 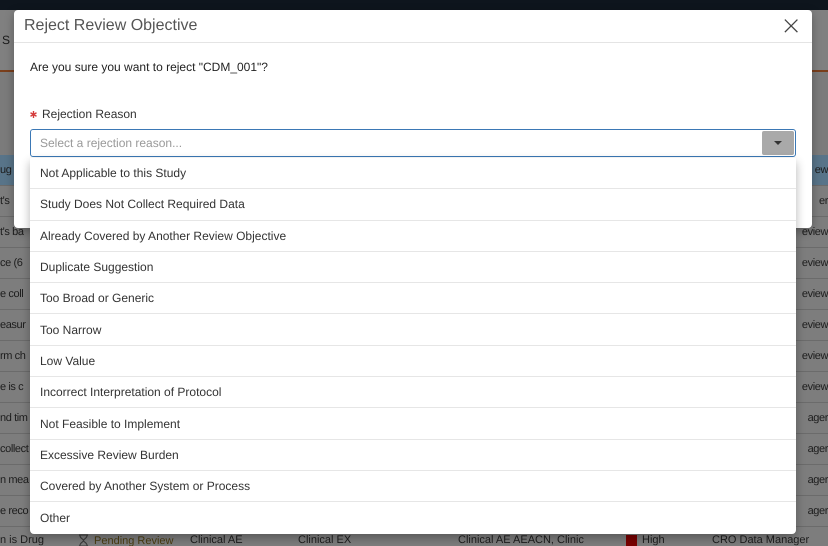 What do you see at coordinates (413, 362) in the screenshot?
I see `dropdown-option: Low Value` at bounding box center [413, 362].